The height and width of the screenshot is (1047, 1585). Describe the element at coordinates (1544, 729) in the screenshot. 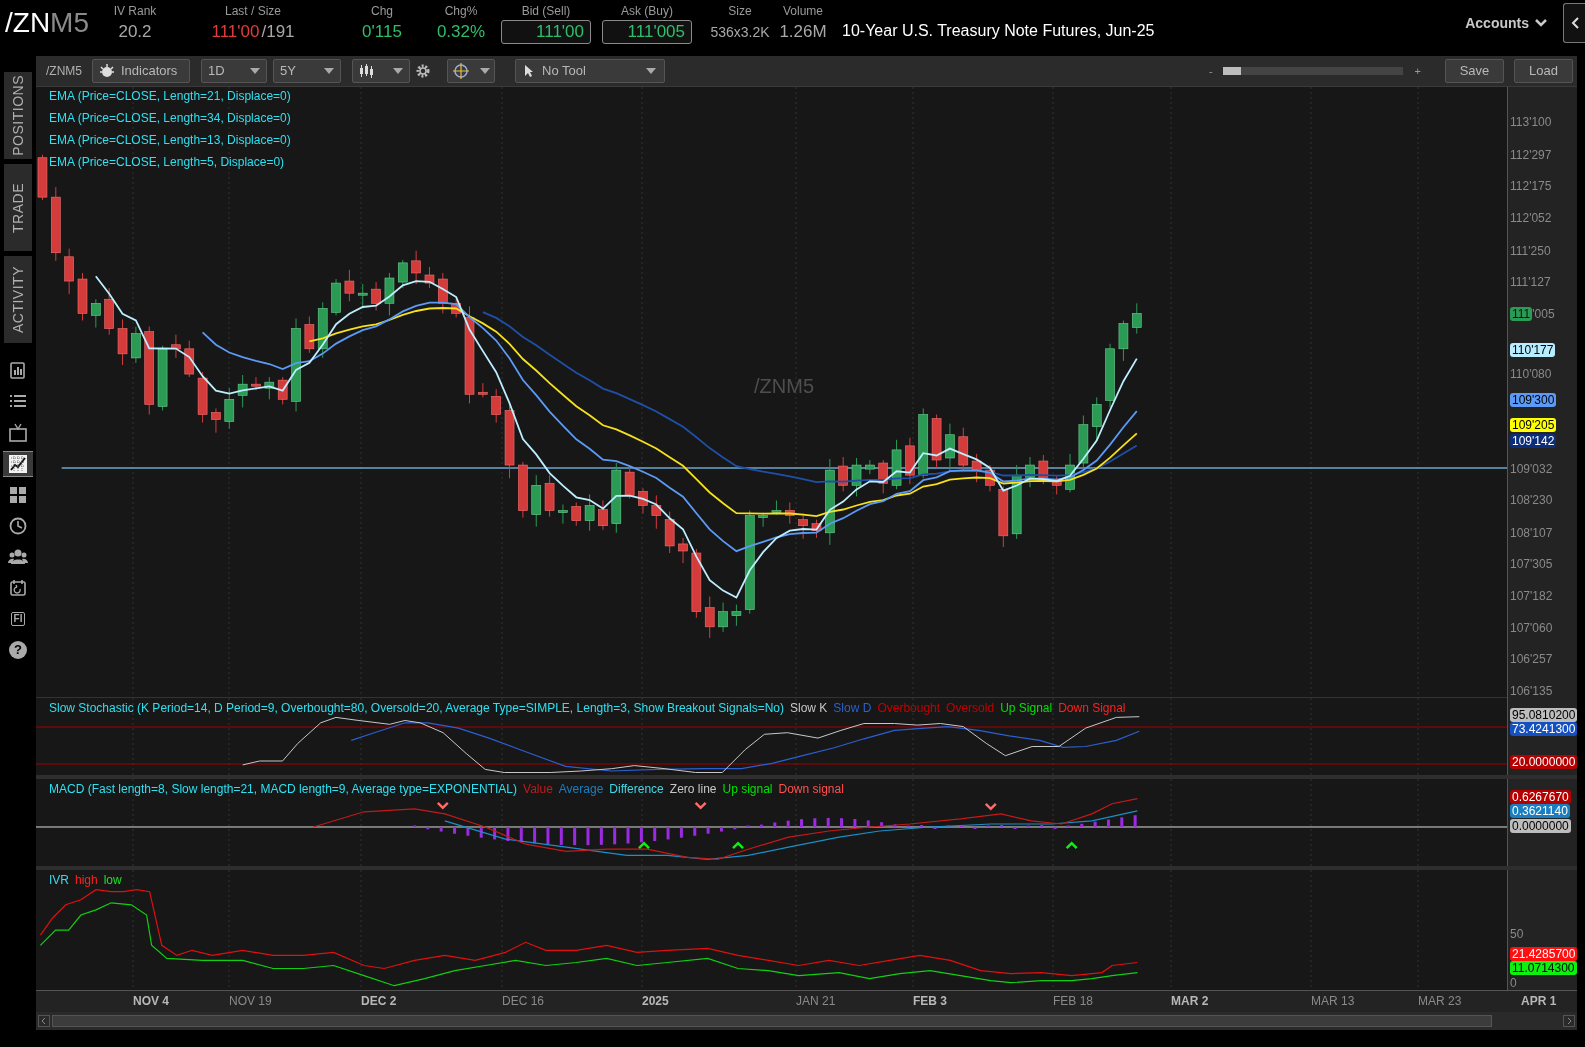

I see `indicator-value-badge: 73.4241300` at that location.